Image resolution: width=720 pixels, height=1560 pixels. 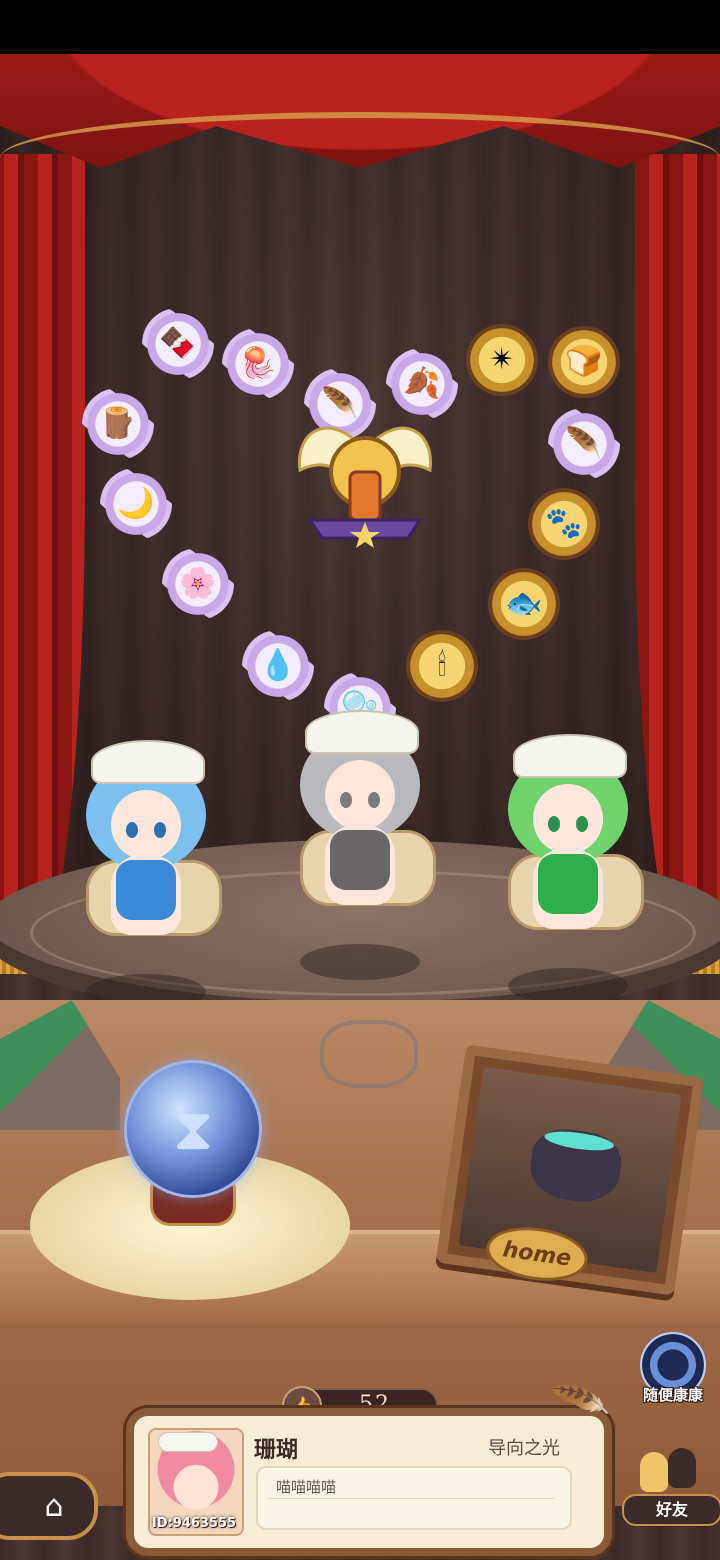 I want to click on badge-black-feather-icon: 🪶, so click(x=584, y=444).